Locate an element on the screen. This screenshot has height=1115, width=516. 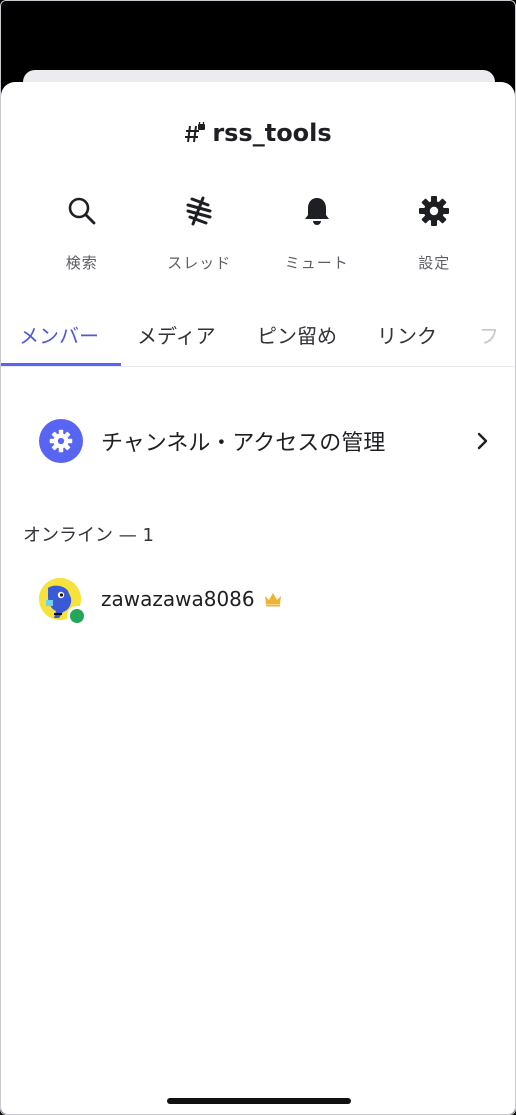
member-row: zawazawa8086 is located at coordinates (161, 602).